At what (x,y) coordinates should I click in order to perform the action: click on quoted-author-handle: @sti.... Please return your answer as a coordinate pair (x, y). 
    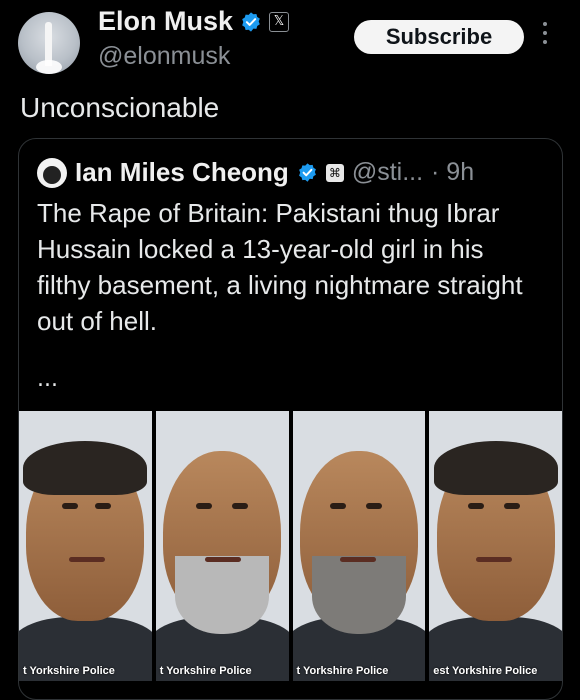
    Looking at the image, I should click on (387, 172).